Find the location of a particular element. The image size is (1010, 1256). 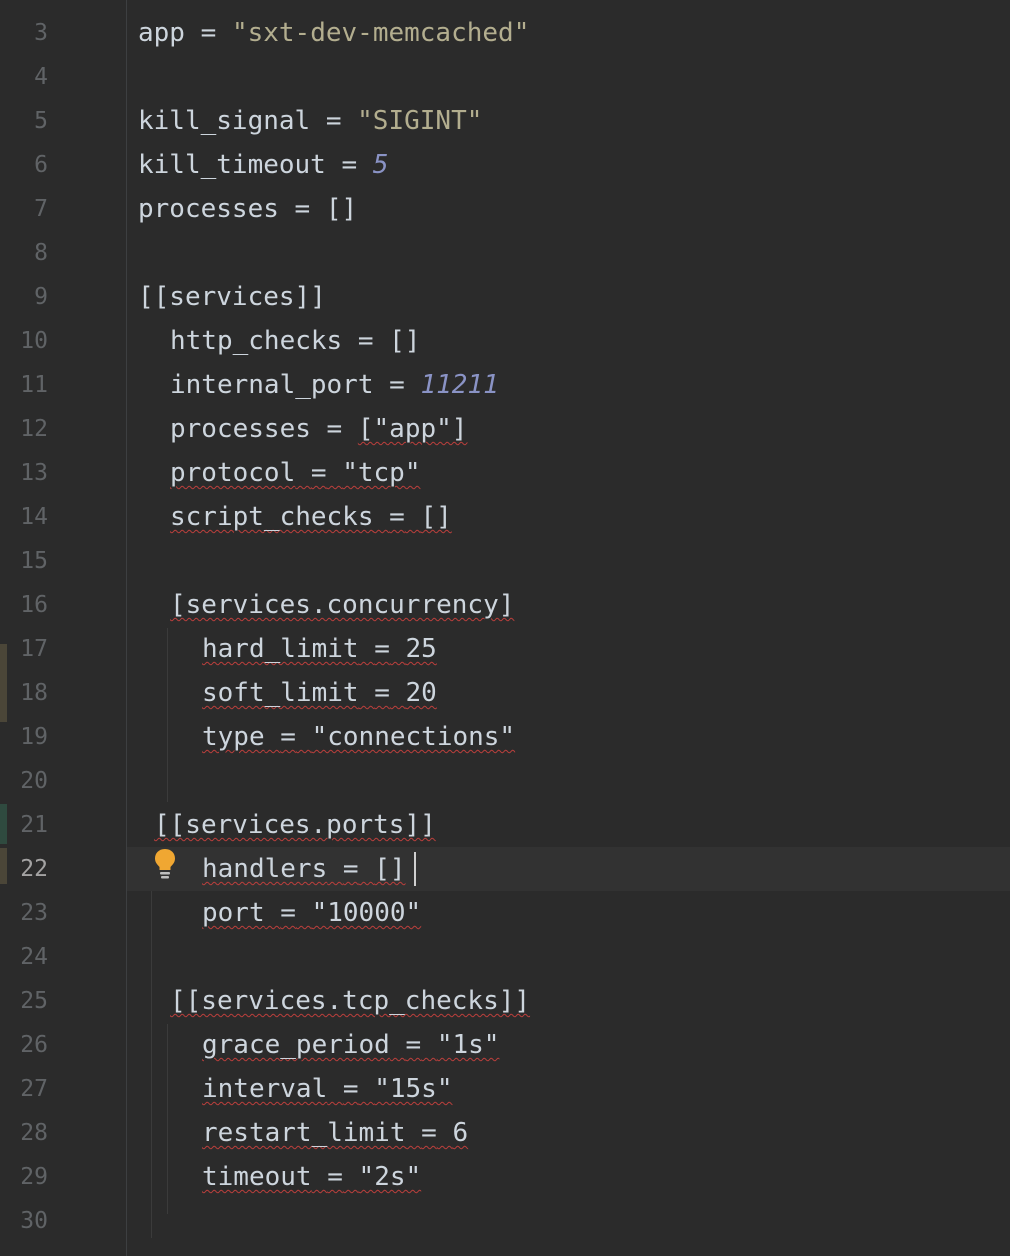

line-number: 5 is located at coordinates (41, 121).